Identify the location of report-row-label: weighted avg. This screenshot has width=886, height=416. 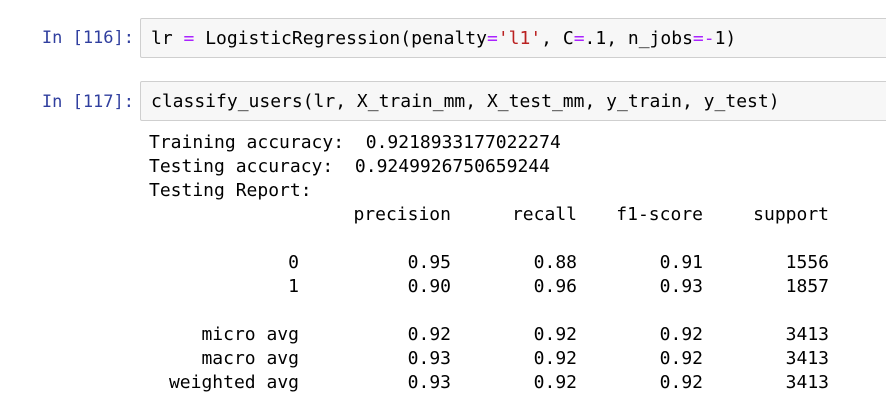
(233, 382).